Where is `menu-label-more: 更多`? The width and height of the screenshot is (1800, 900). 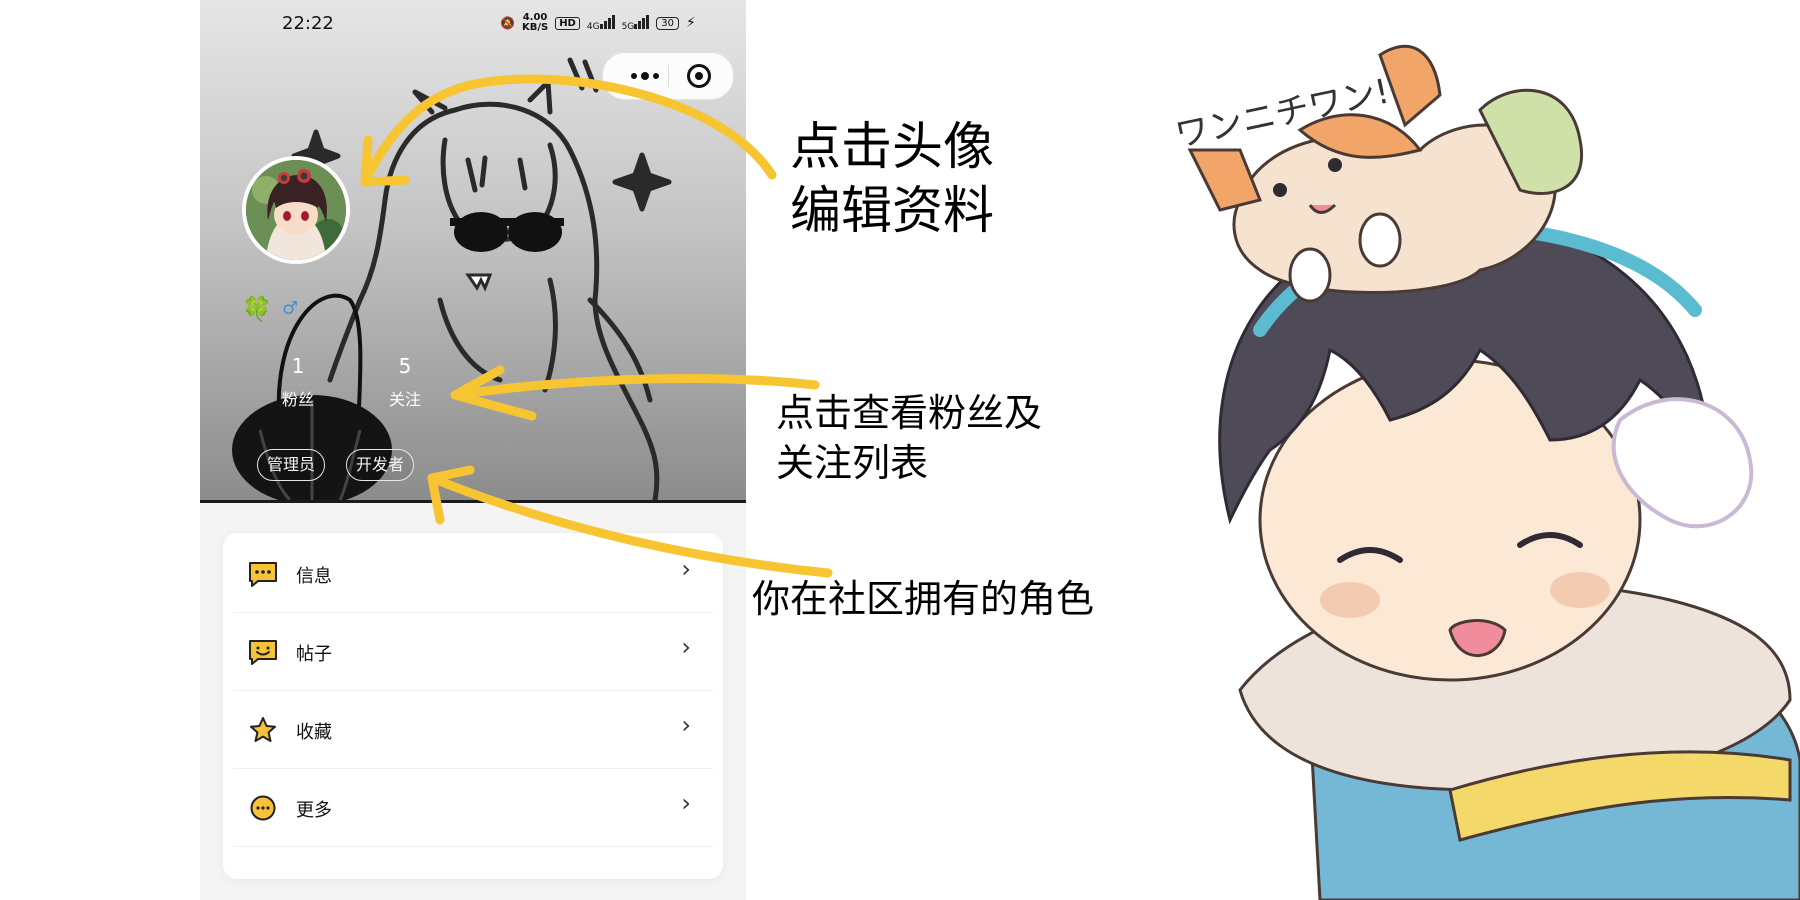 menu-label-more: 更多 is located at coordinates (314, 810).